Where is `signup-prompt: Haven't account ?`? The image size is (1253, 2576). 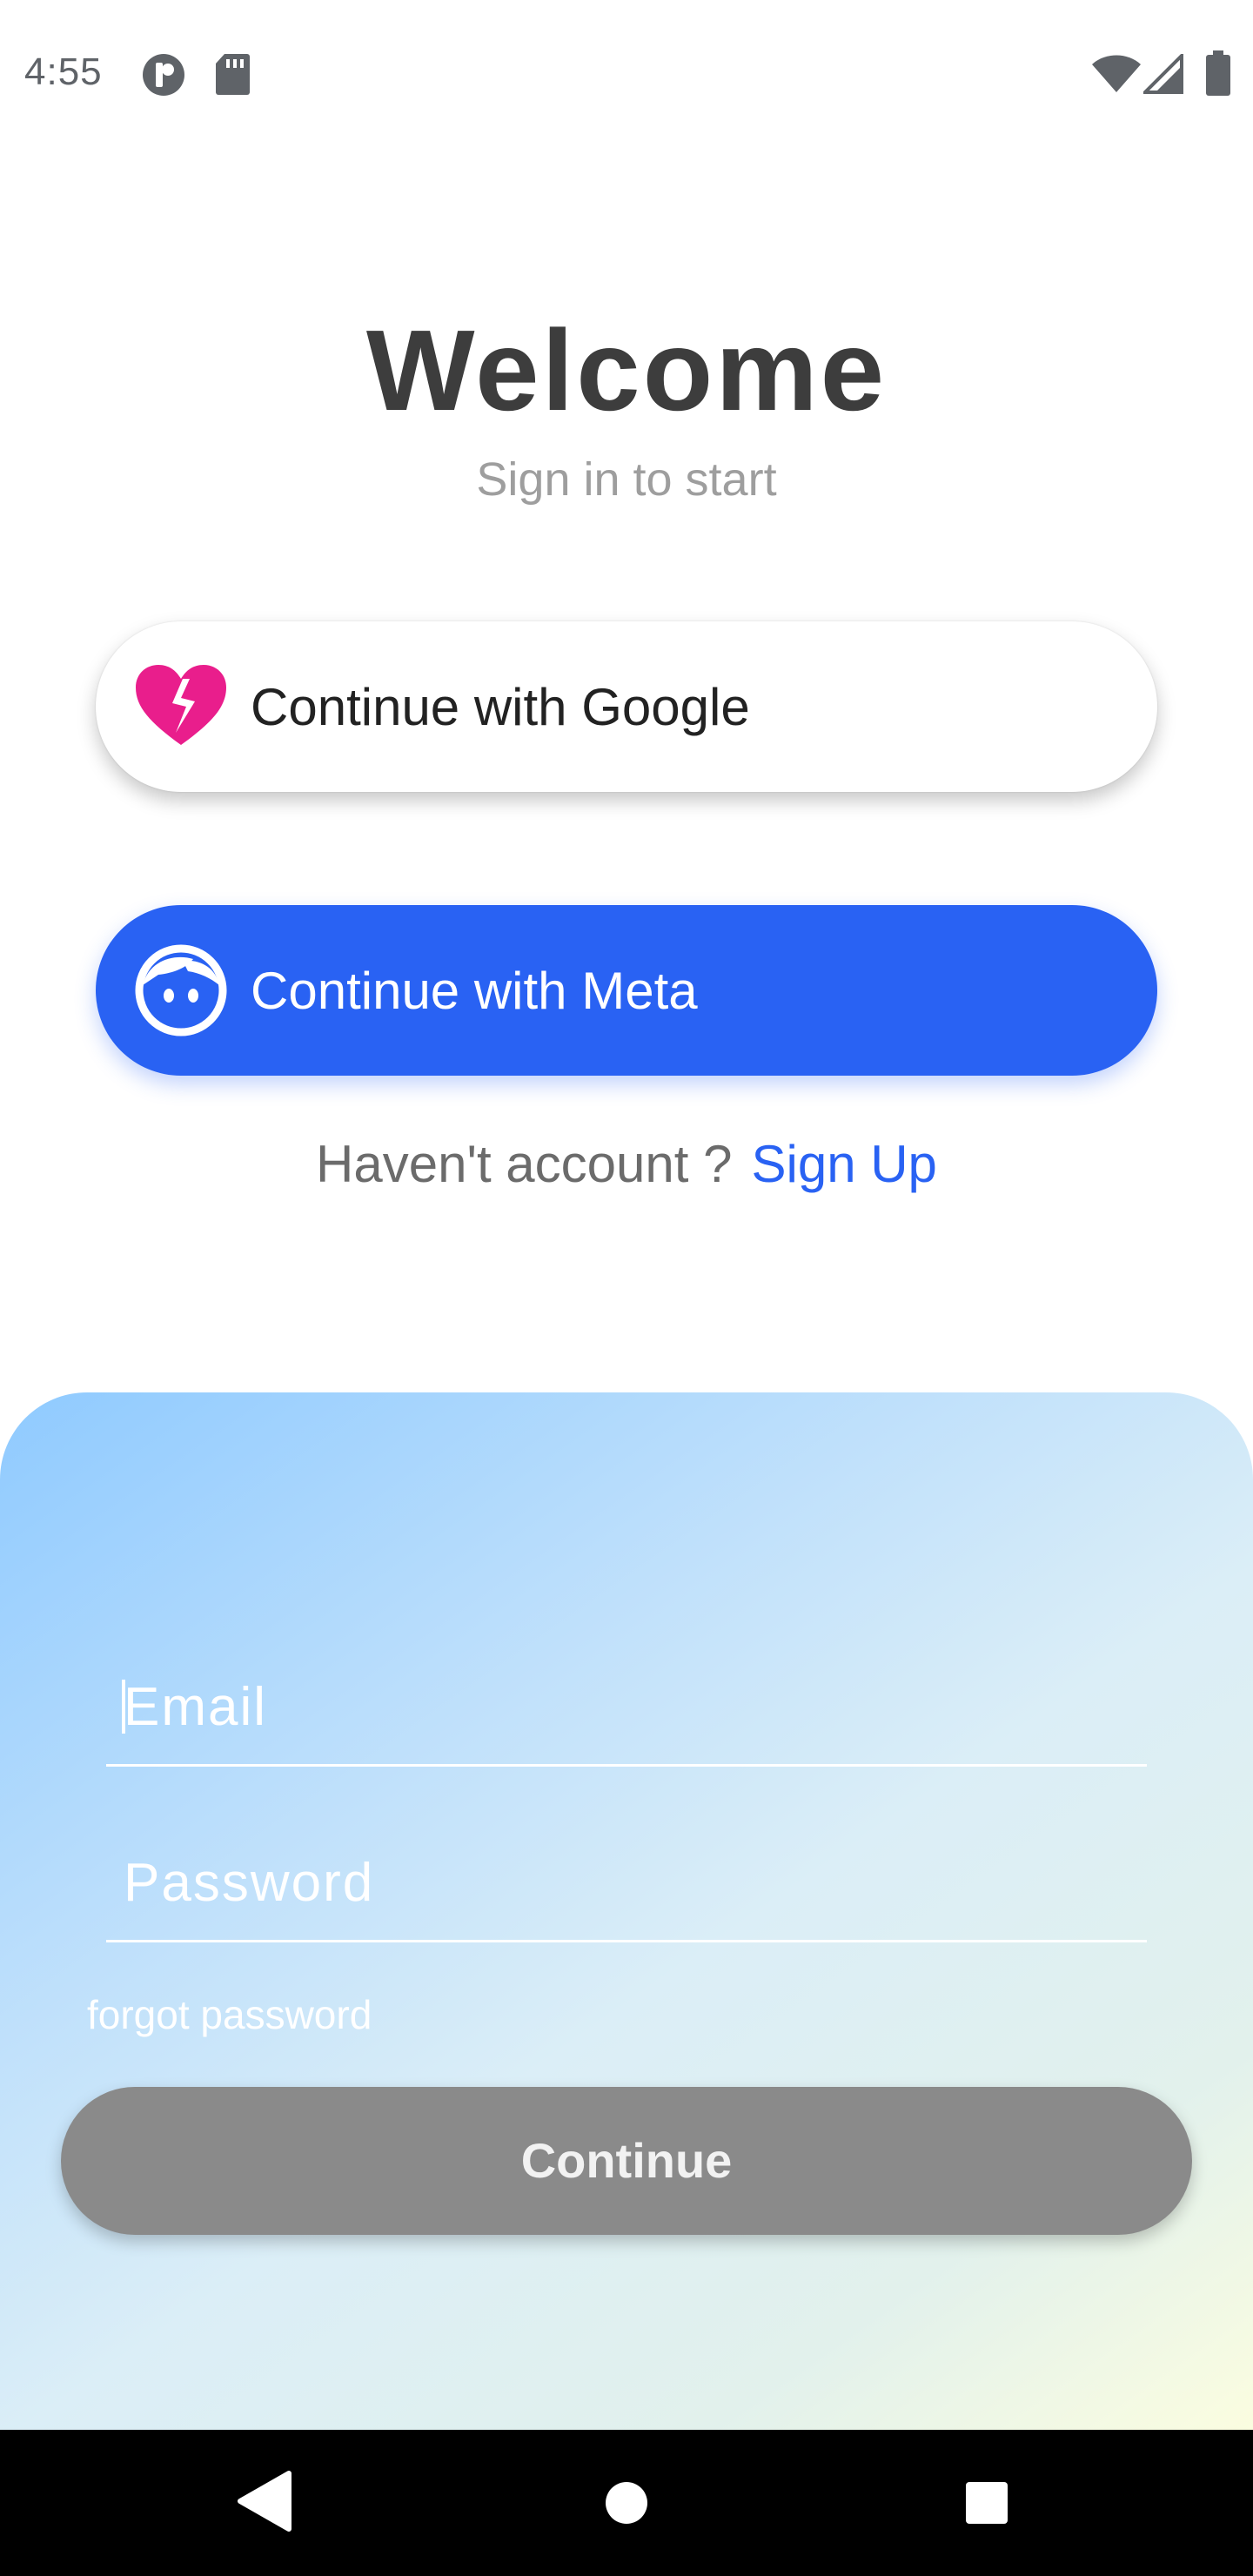
signup-prompt: Haven't account ? is located at coordinates (524, 1164).